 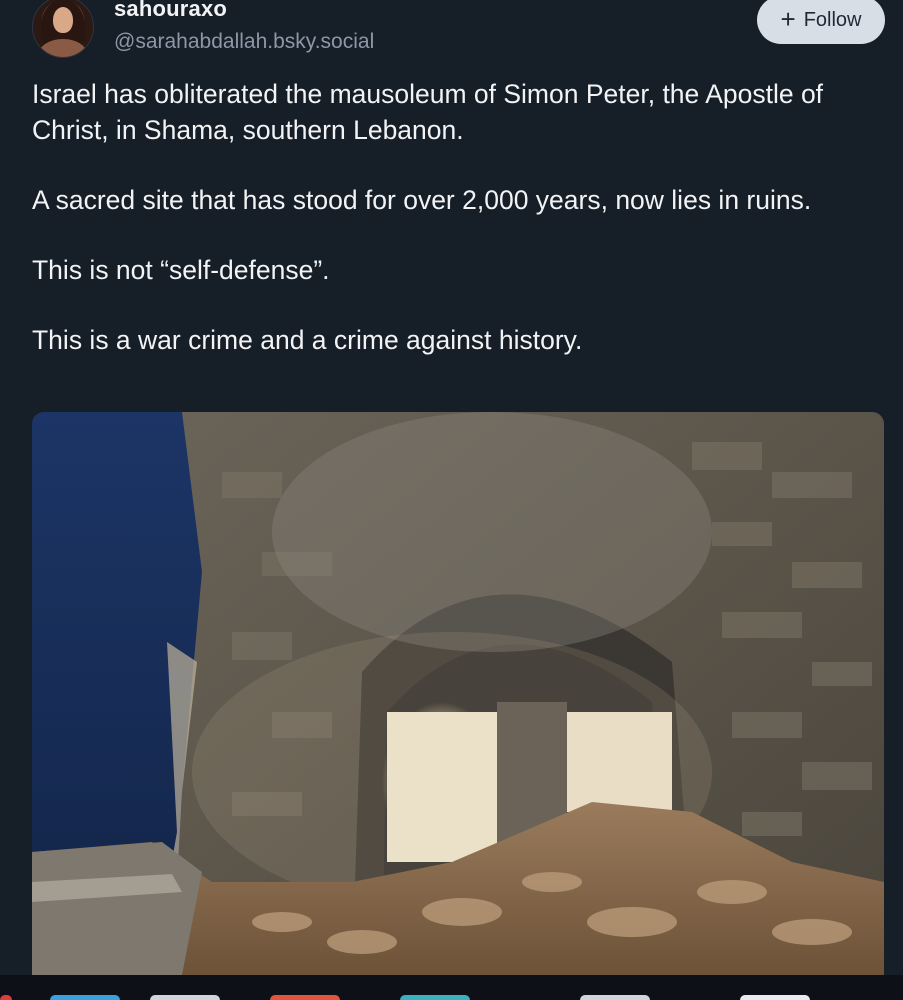 What do you see at coordinates (185, 997) in the screenshot?
I see `app-icon-light` at bounding box center [185, 997].